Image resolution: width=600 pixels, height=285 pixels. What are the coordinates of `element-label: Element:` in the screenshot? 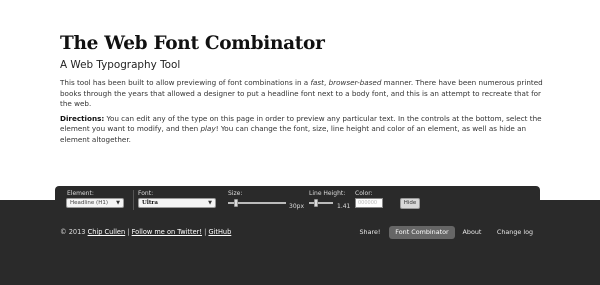 It's located at (80, 193).